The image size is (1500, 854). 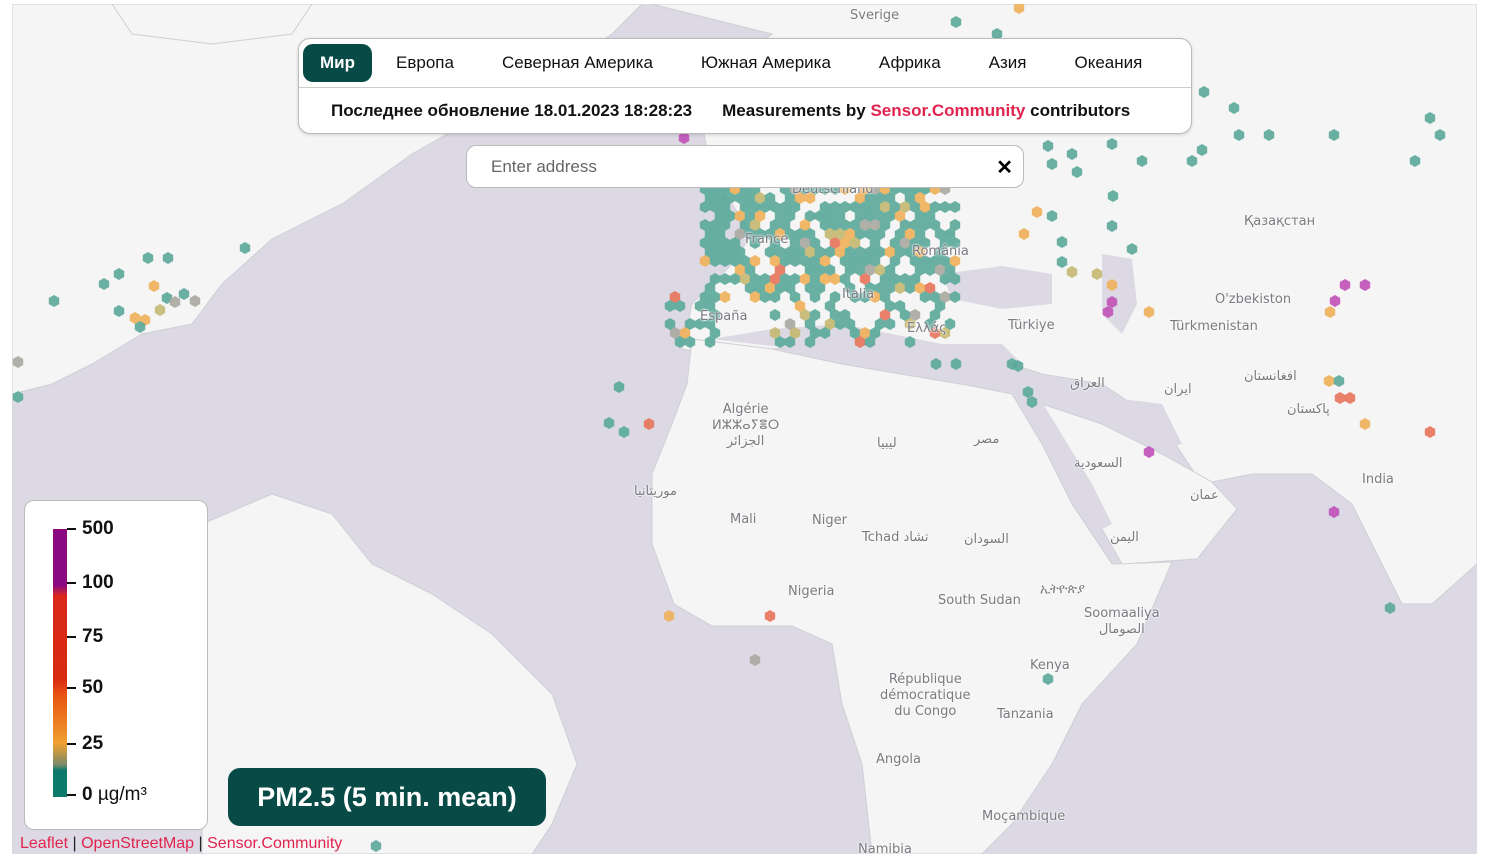 I want to click on tab-north-america: Северная Америка, so click(x=577, y=63).